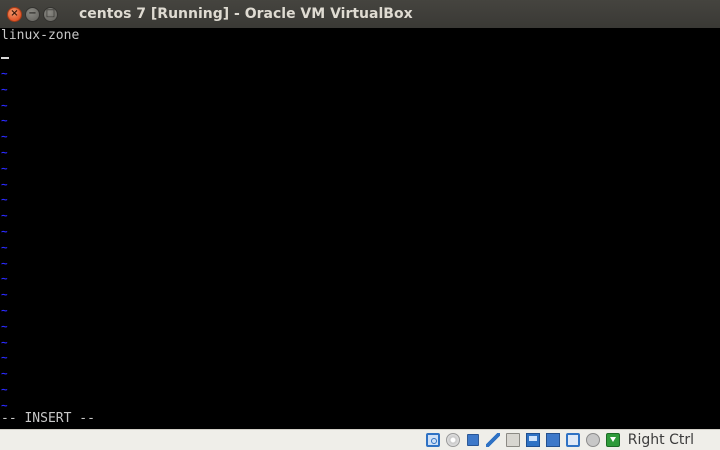 Image resolution: width=720 pixels, height=450 pixels. I want to click on usb-icon, so click(492, 440).